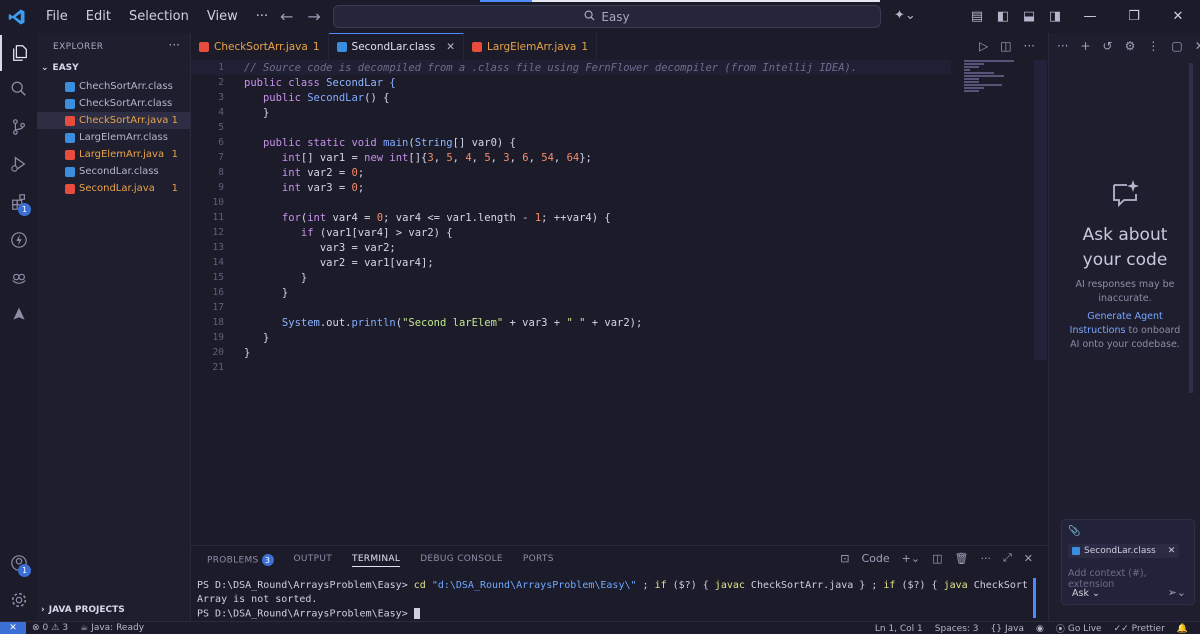 The height and width of the screenshot is (634, 1200). Describe the element at coordinates (1172, 551) in the screenshot. I see `remove-context-icon: ✕` at that location.